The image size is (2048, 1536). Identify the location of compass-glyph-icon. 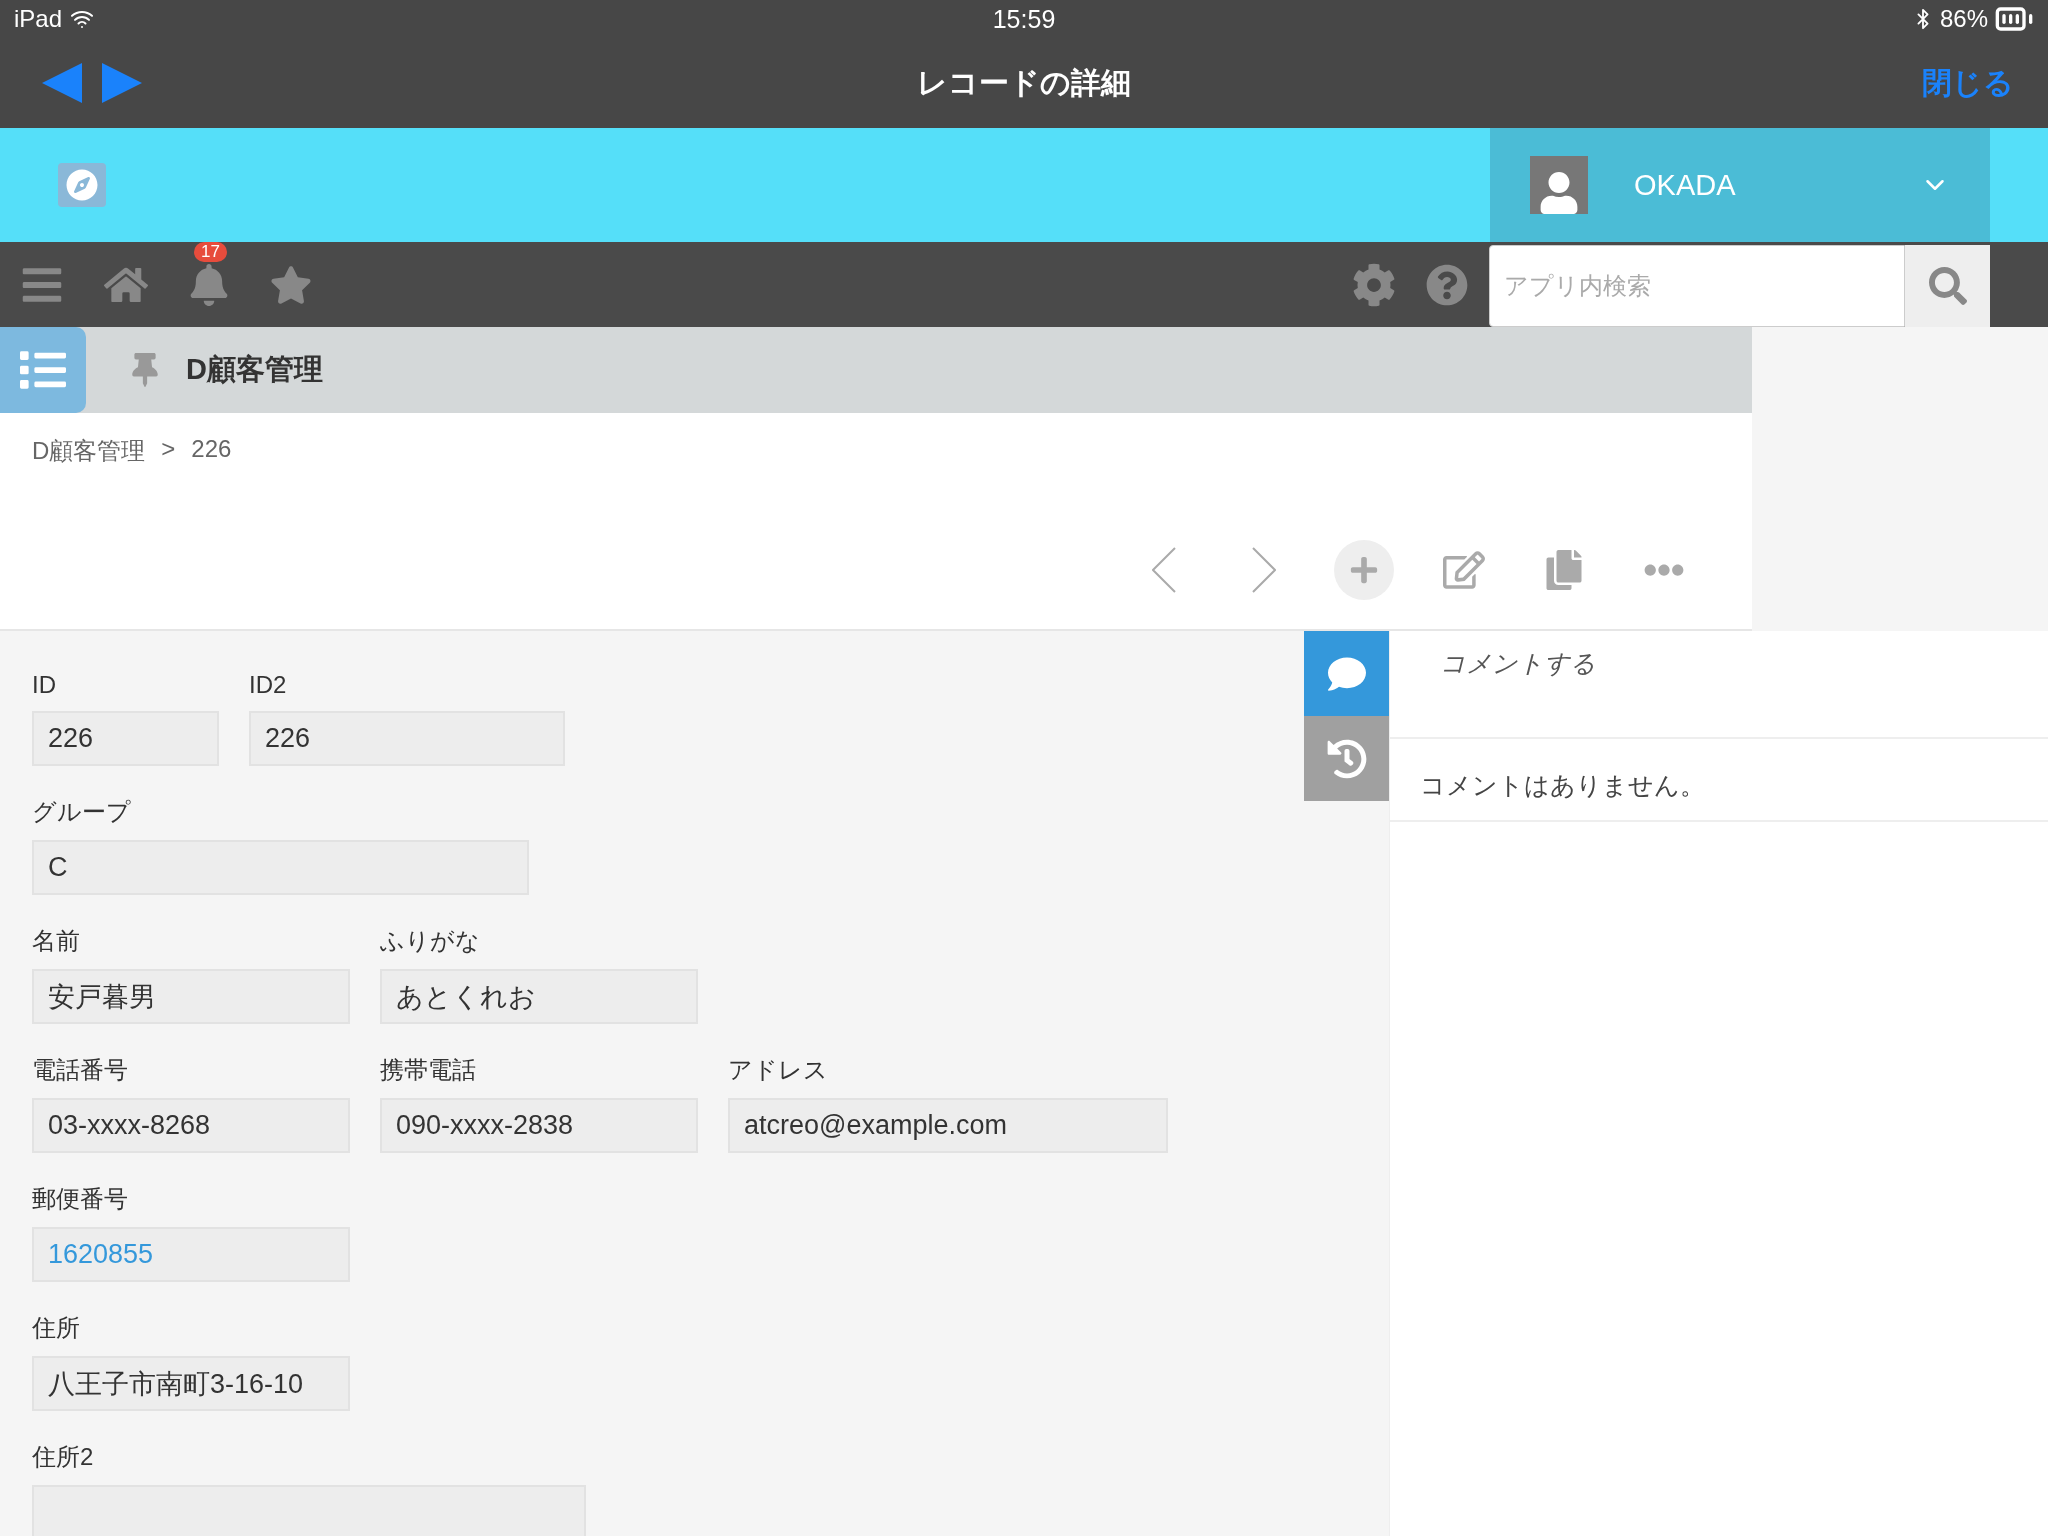
(82, 185).